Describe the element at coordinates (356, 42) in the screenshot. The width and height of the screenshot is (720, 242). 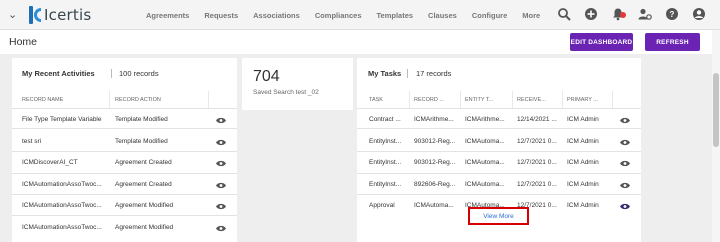
I see `page-header: Home EDIT DASHBOARD REFRESH` at that location.